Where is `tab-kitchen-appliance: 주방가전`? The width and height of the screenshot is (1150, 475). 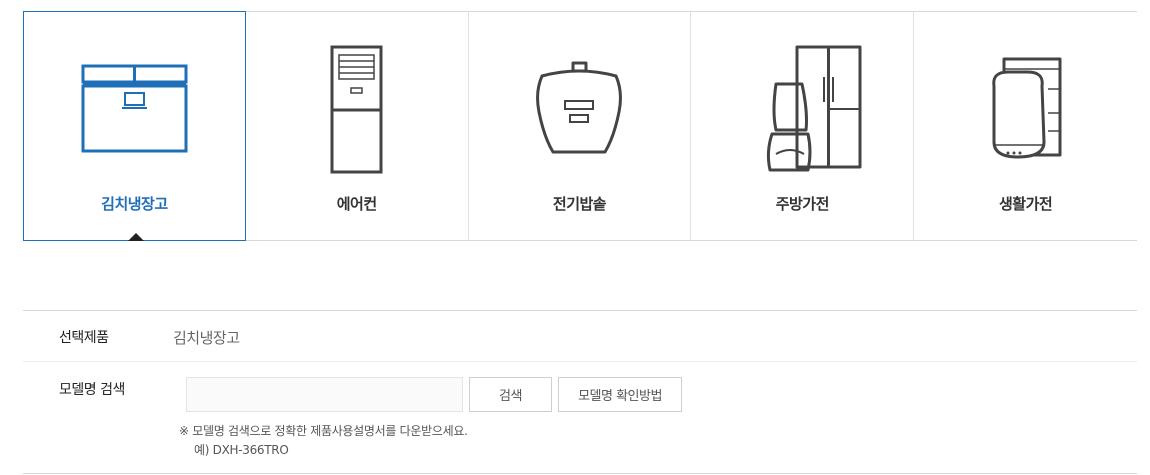
tab-kitchen-appliance: 주방가전 is located at coordinates (803, 126).